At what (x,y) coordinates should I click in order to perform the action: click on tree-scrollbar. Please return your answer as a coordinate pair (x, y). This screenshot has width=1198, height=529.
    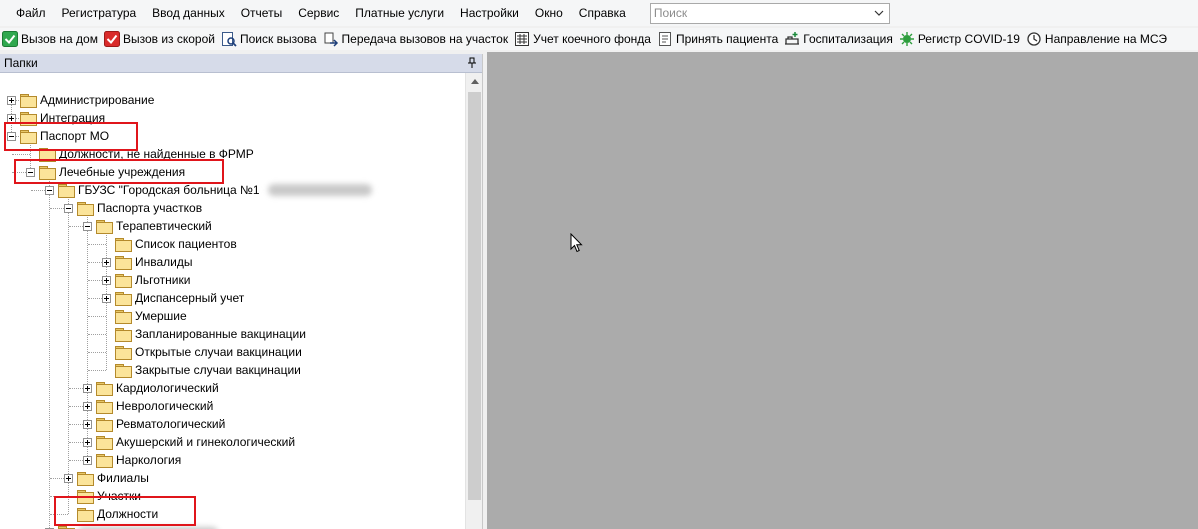
    Looking at the image, I should click on (473, 301).